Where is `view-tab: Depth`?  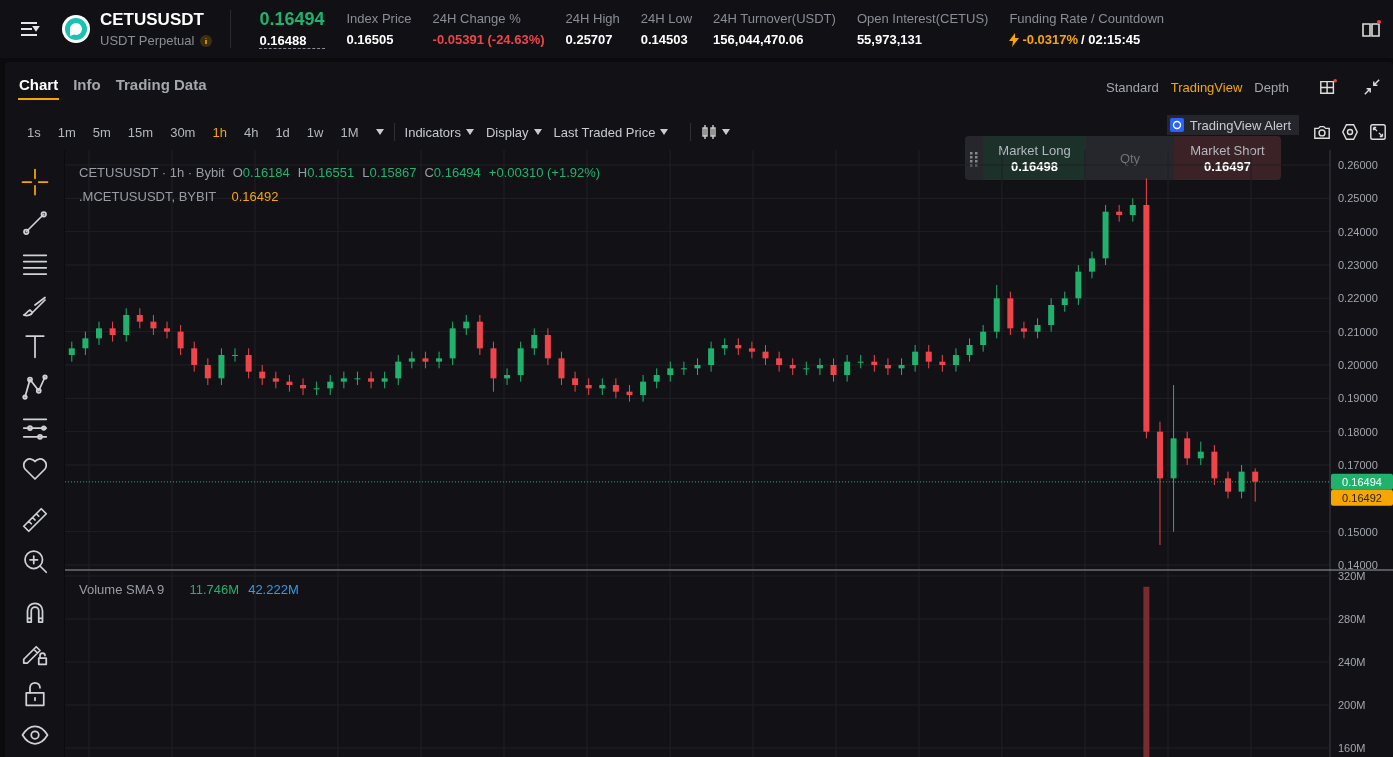
view-tab: Depth is located at coordinates (1271, 87).